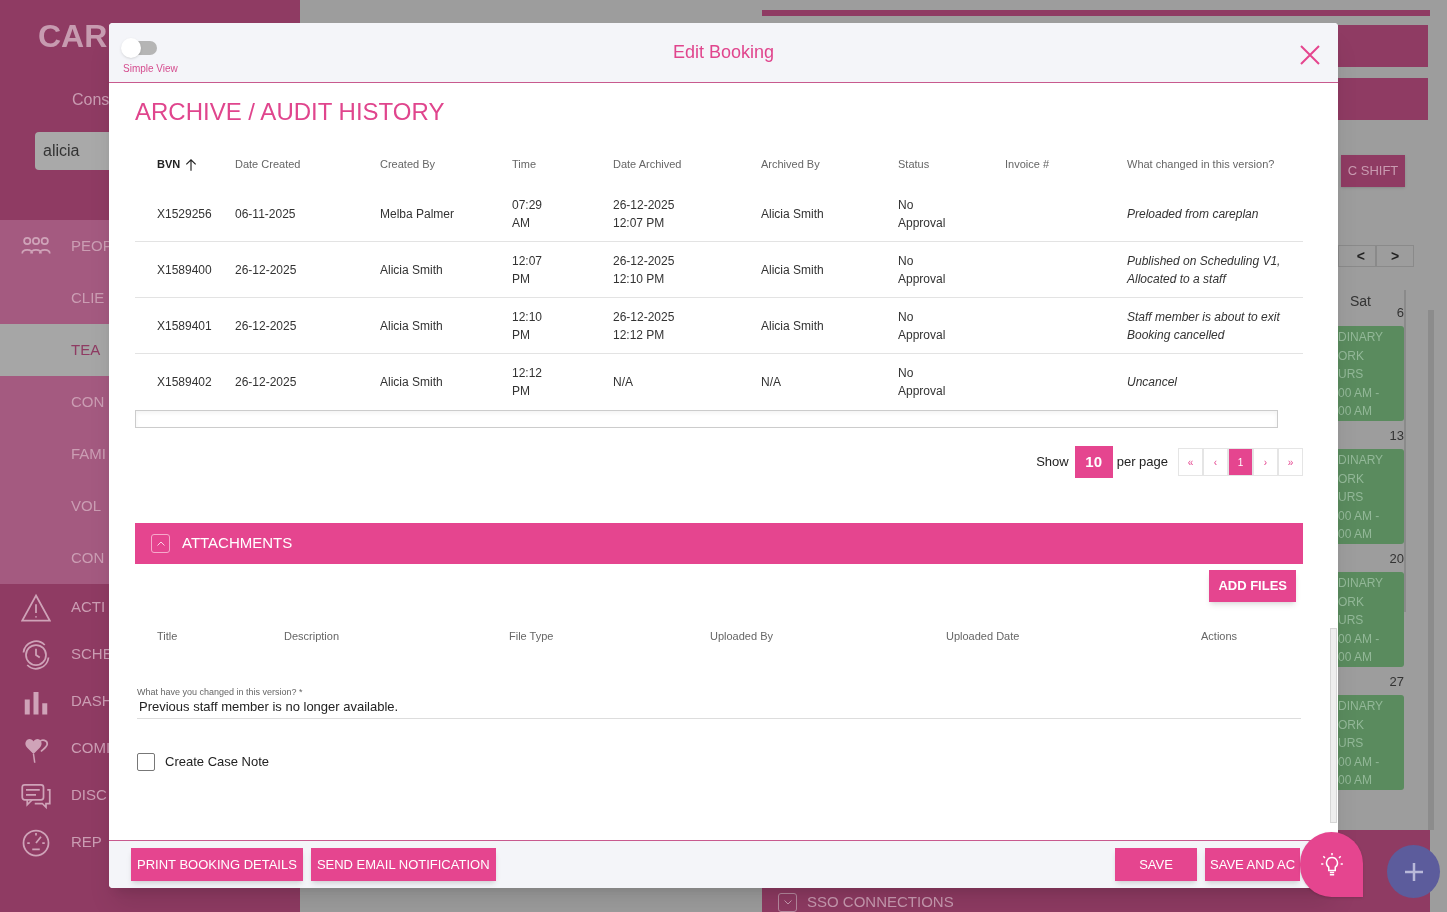 Image resolution: width=1447 pixels, height=912 pixels. I want to click on table-cell-text: 12:07 PM, so click(528, 270).